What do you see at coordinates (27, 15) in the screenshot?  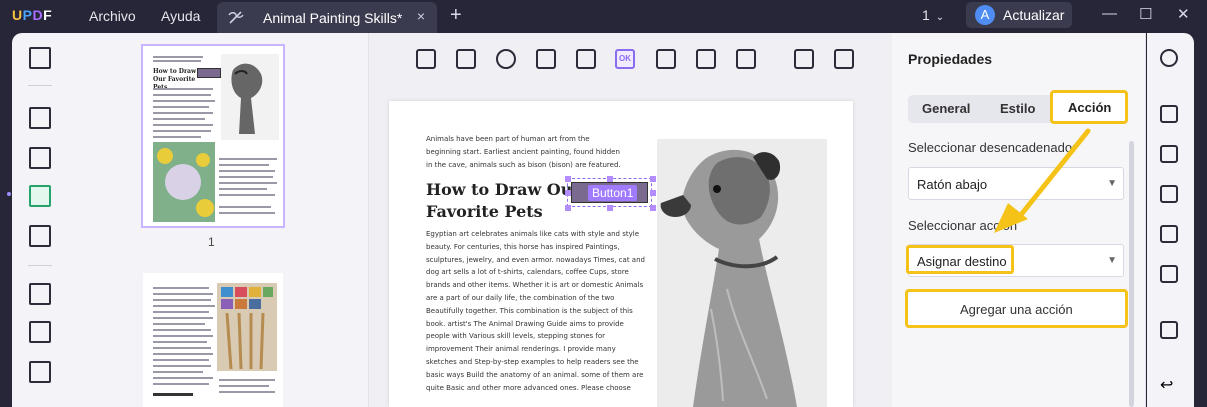 I see `logo-letter-p: P` at bounding box center [27, 15].